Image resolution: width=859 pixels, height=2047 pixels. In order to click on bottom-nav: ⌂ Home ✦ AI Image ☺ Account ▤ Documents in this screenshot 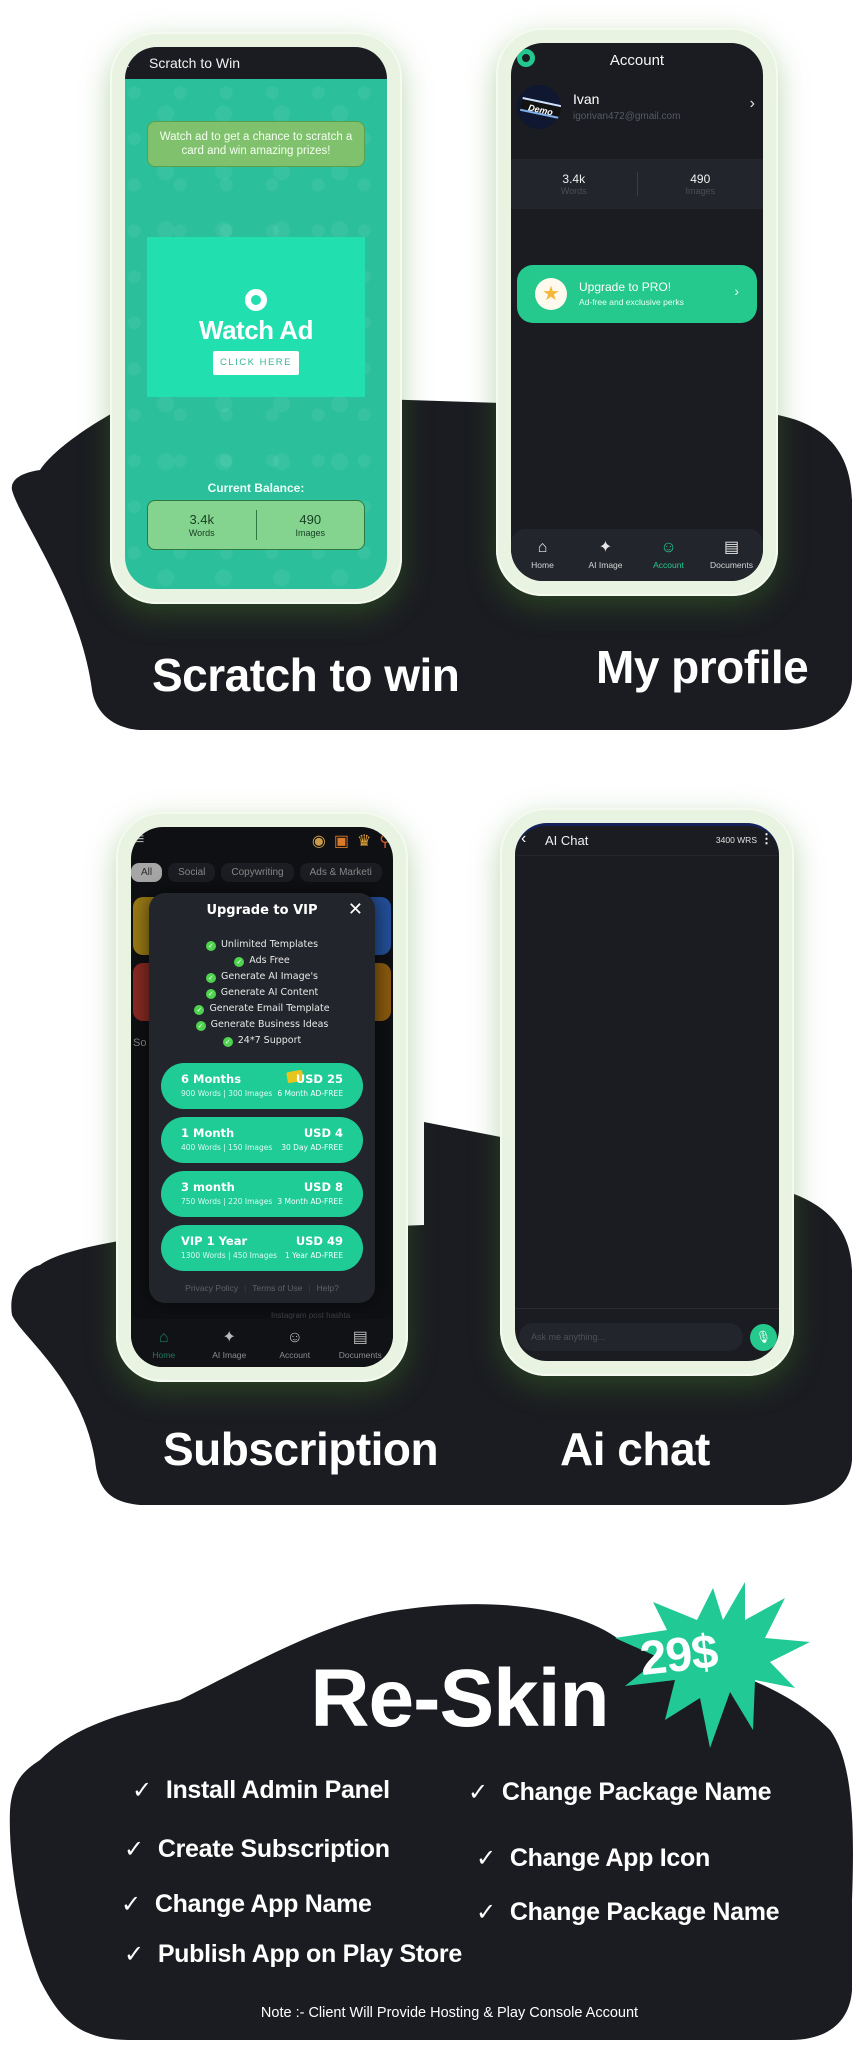, I will do `click(262, 1343)`.